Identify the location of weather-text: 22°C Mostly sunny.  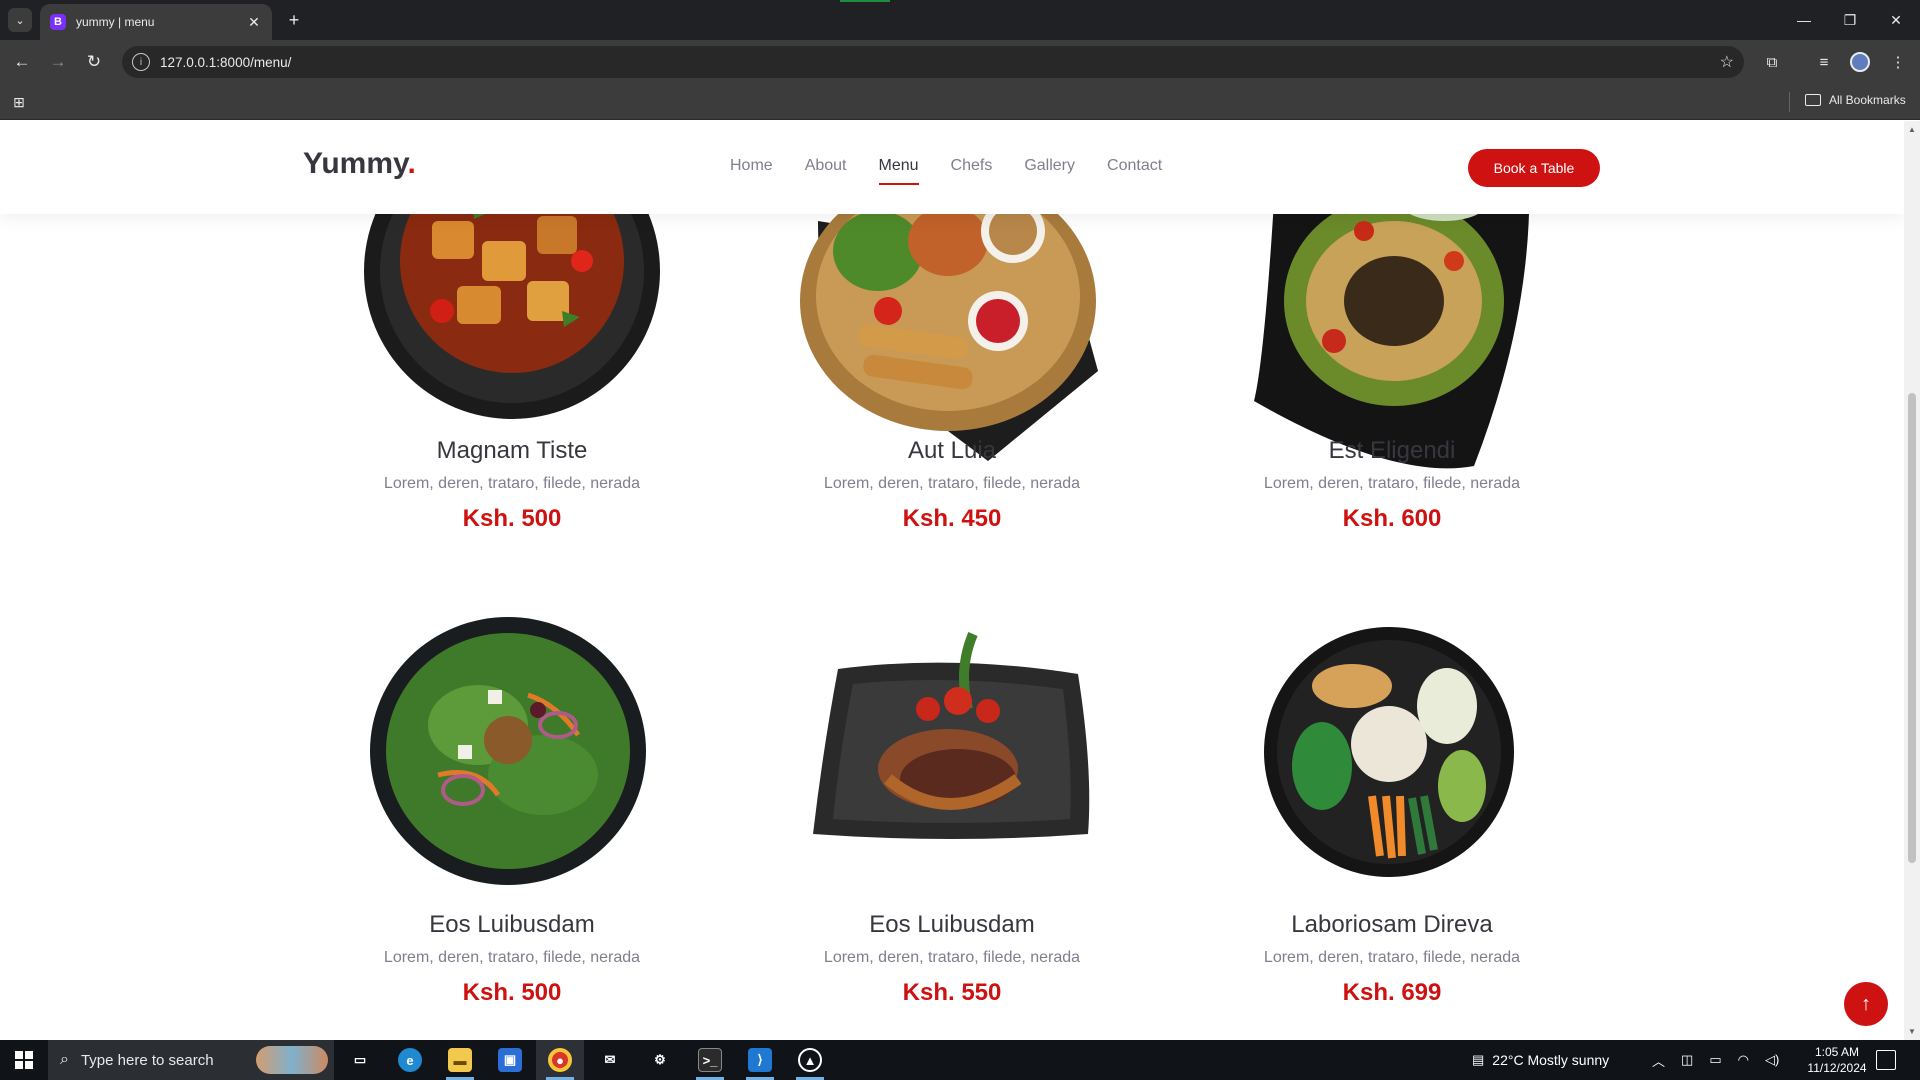
(1551, 1060).